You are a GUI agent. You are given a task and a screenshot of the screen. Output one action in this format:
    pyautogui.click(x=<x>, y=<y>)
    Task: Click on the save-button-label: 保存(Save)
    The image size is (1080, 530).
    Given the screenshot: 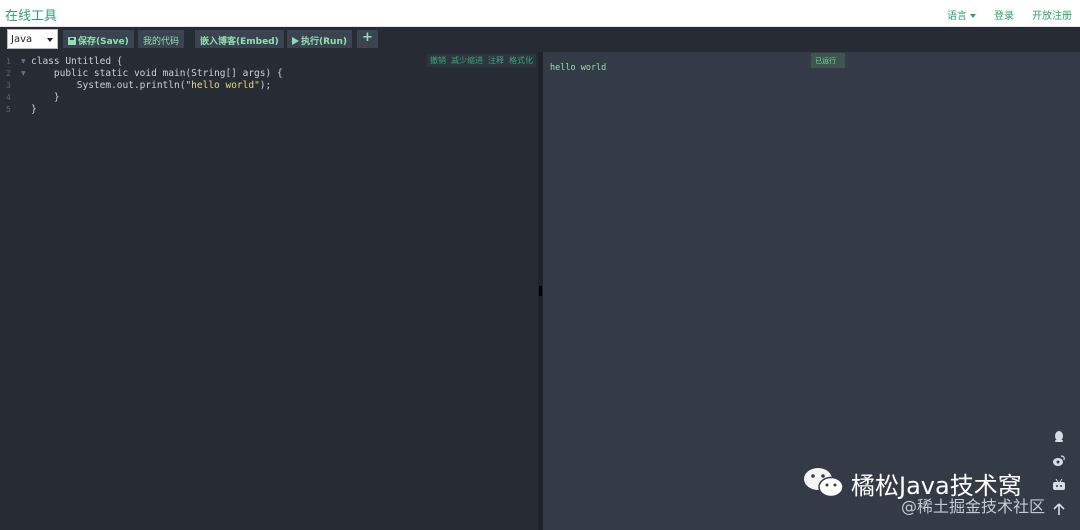 What is the action you would take?
    pyautogui.click(x=103, y=42)
    